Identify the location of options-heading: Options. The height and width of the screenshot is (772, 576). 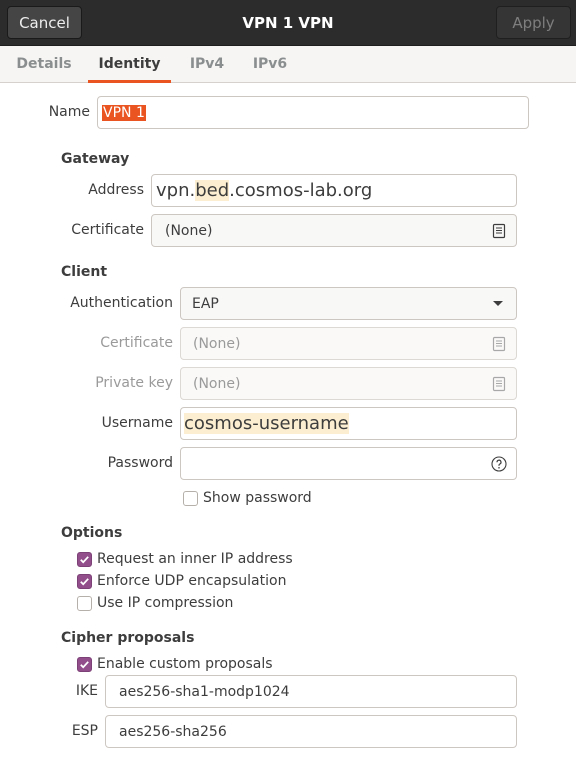
(92, 533).